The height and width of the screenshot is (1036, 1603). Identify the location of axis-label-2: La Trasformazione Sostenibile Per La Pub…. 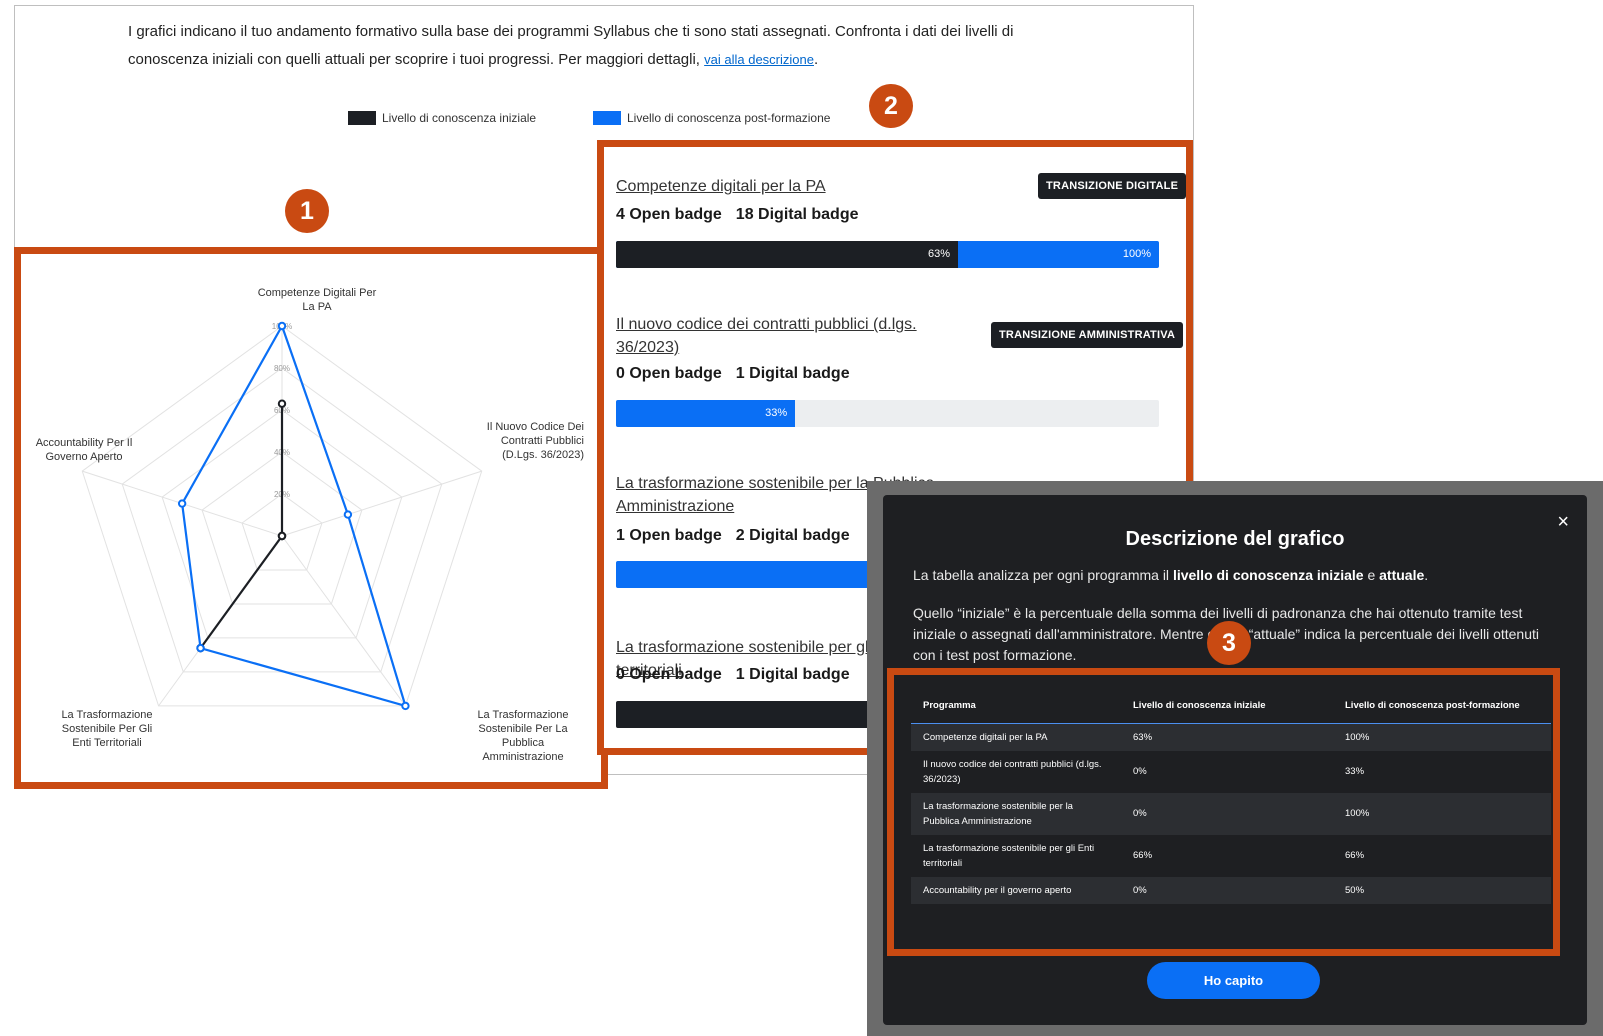
(523, 736).